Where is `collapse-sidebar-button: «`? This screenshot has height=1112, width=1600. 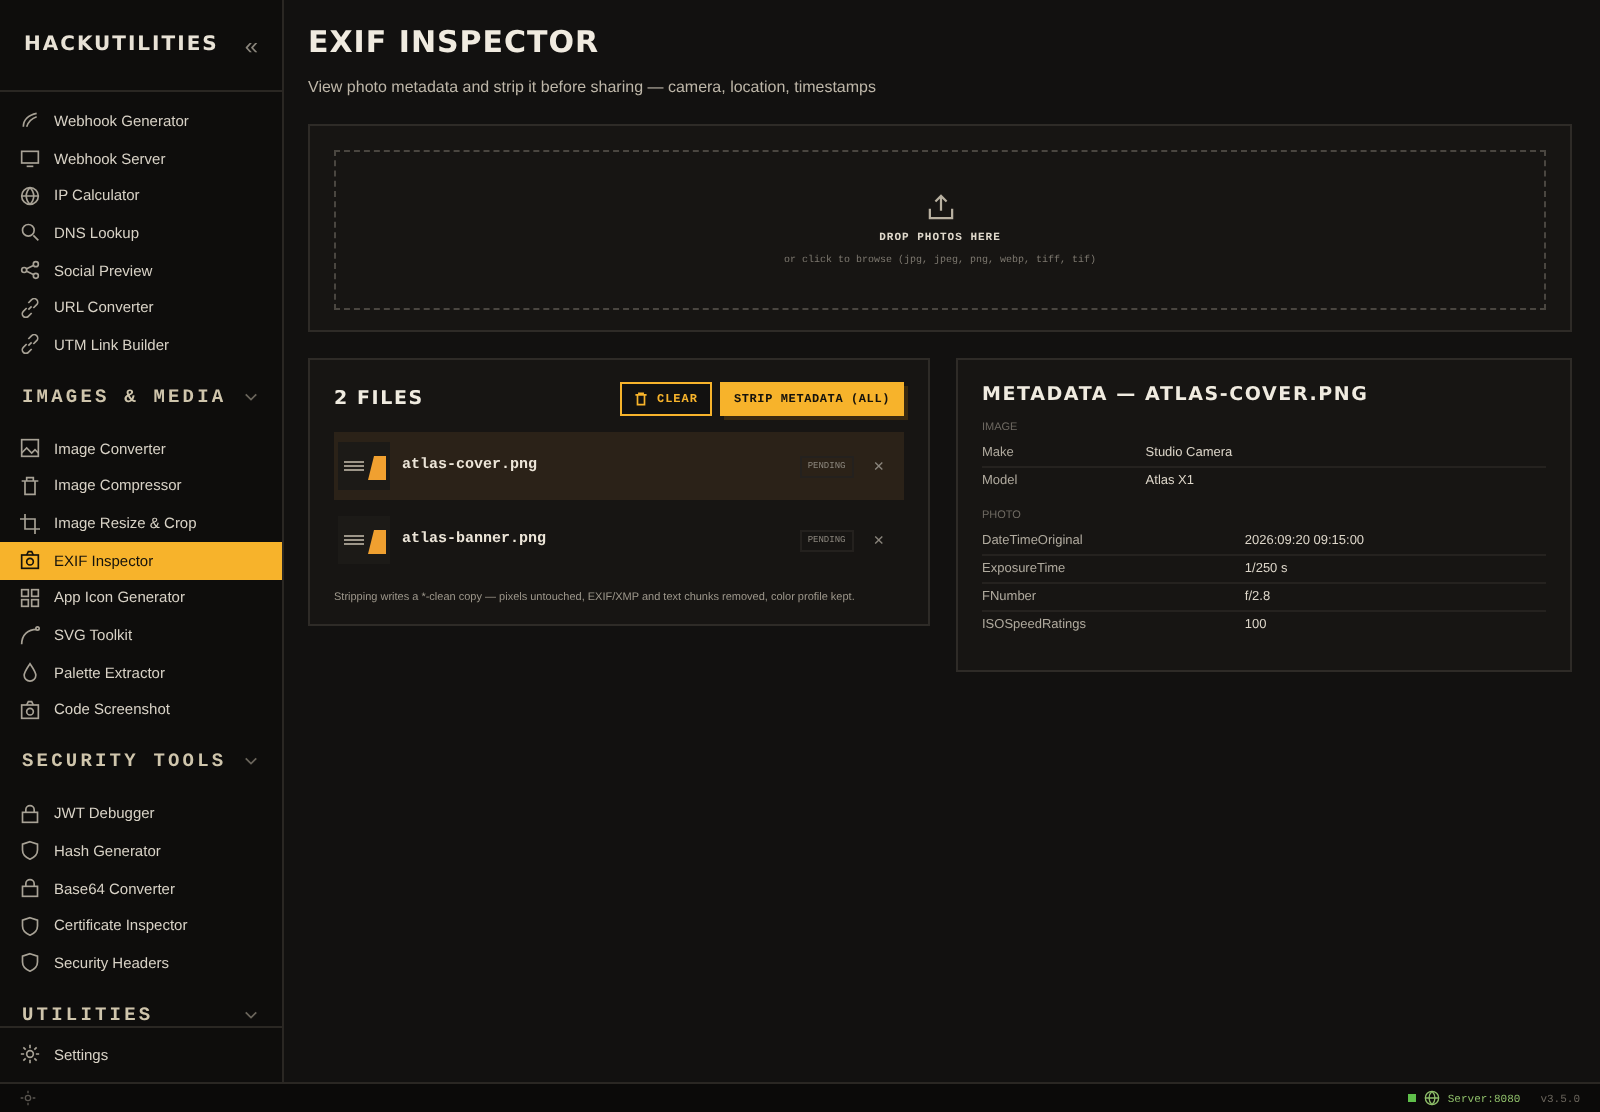 collapse-sidebar-button: « is located at coordinates (251, 45).